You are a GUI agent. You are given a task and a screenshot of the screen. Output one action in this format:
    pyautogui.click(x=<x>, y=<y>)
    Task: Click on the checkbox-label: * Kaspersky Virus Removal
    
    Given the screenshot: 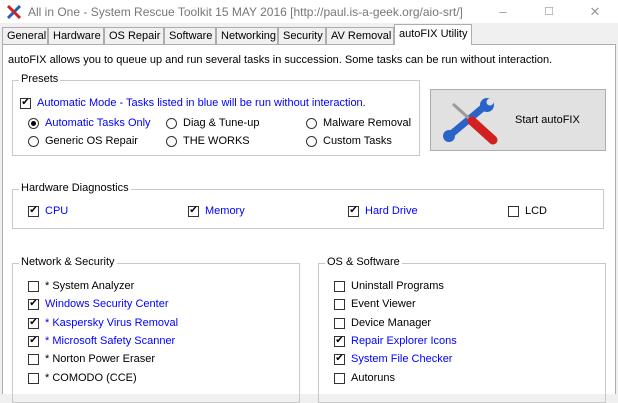 What is the action you would take?
    pyautogui.click(x=112, y=323)
    